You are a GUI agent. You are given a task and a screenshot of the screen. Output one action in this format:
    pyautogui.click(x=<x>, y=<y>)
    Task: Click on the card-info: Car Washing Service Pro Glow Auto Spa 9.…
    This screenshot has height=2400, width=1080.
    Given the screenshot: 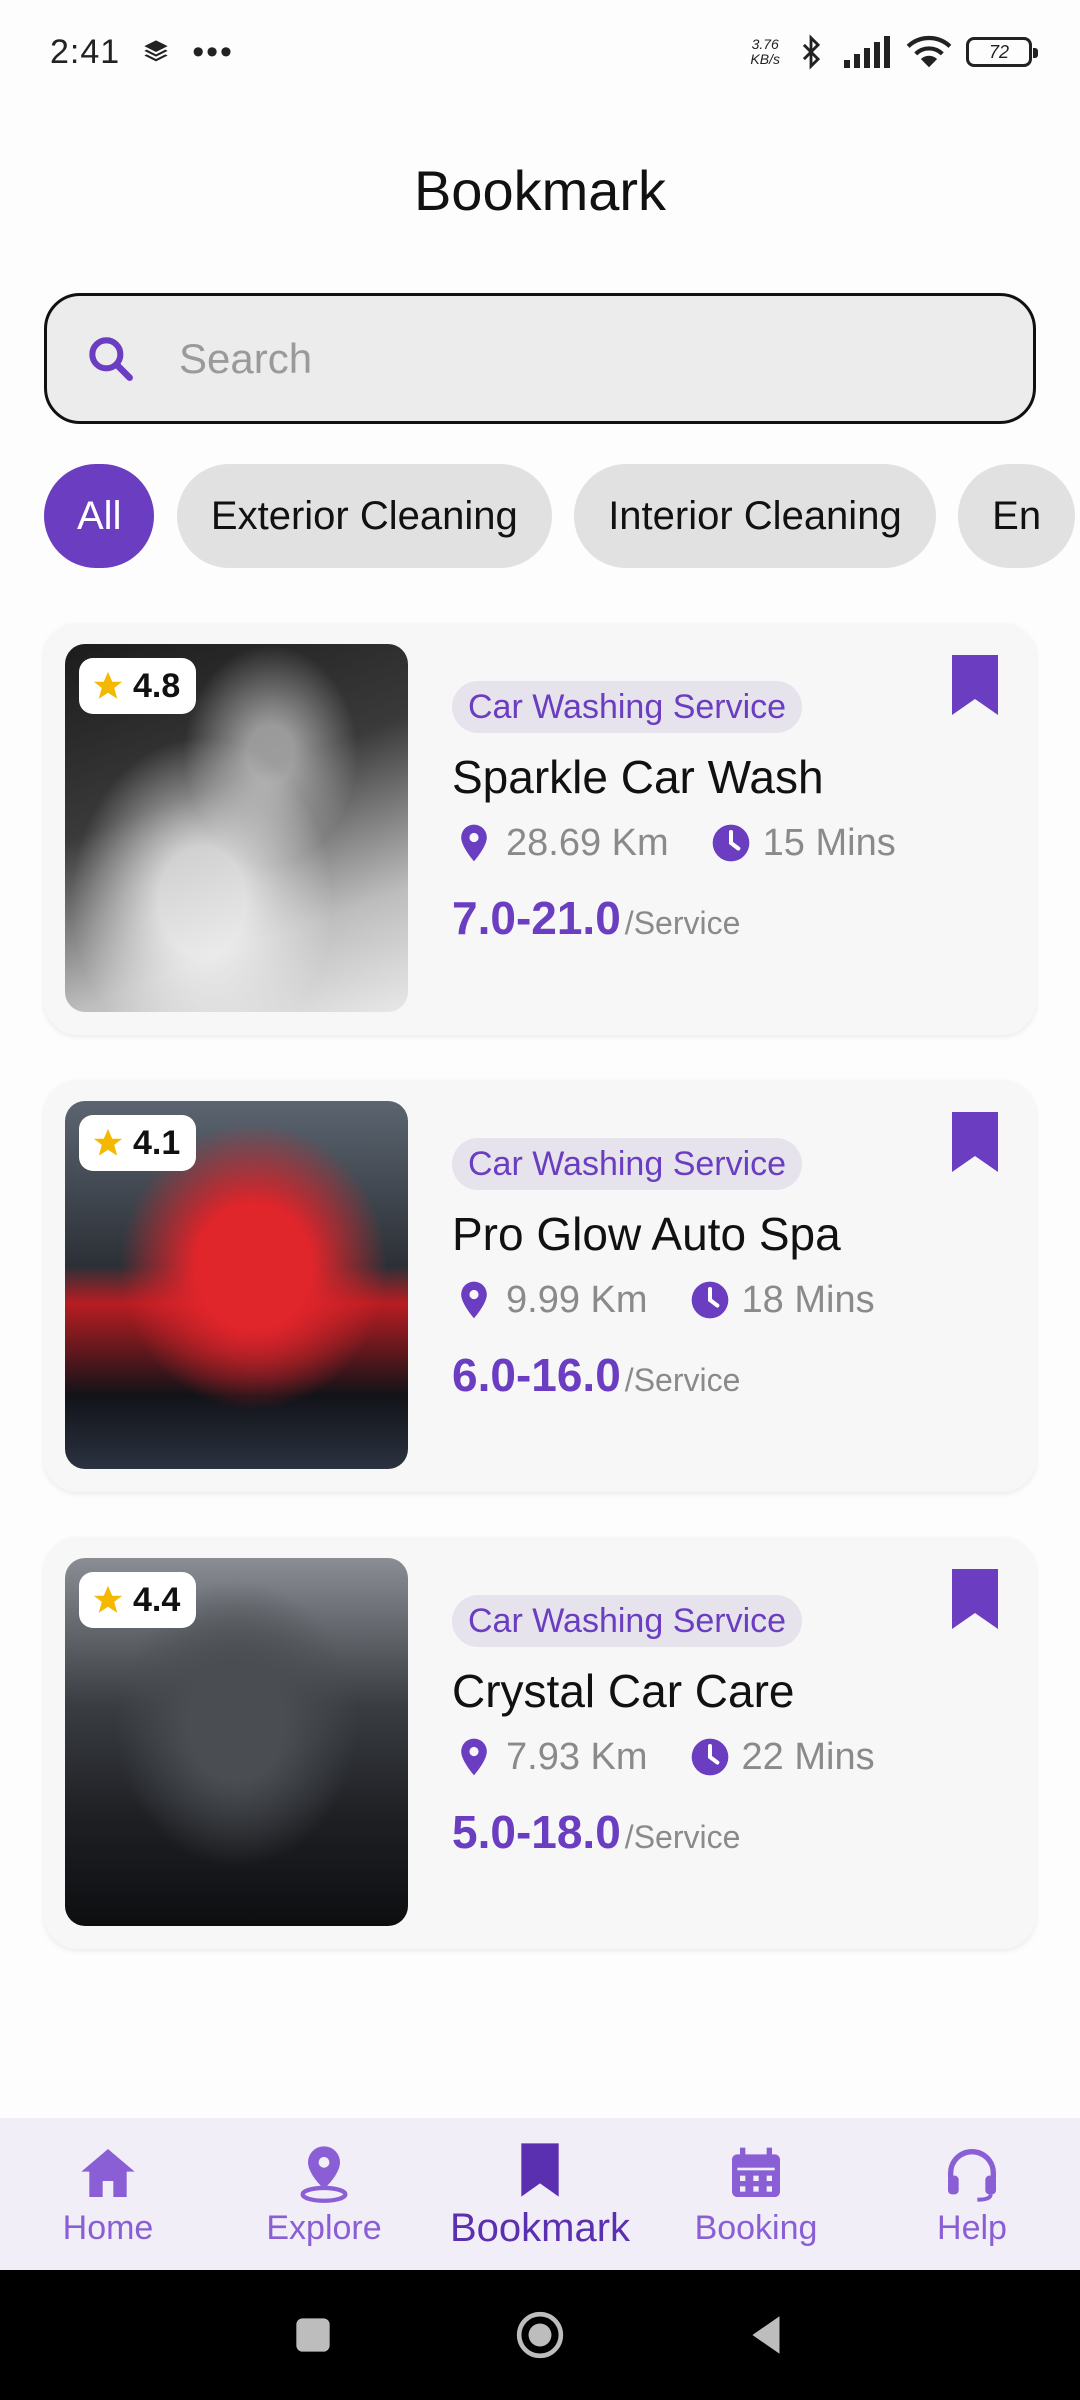 What is the action you would take?
    pyautogui.click(x=712, y=1270)
    